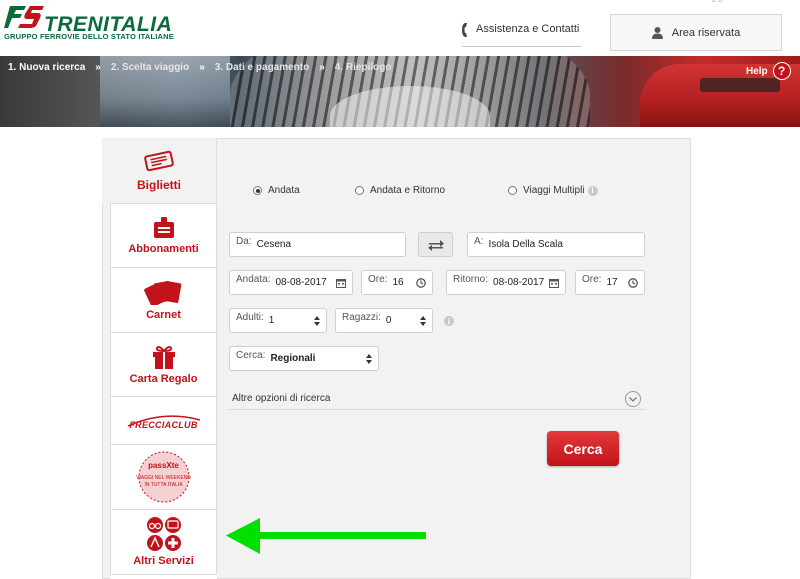  What do you see at coordinates (159, 185) in the screenshot?
I see `tab-biglietti-label: Biglietti` at bounding box center [159, 185].